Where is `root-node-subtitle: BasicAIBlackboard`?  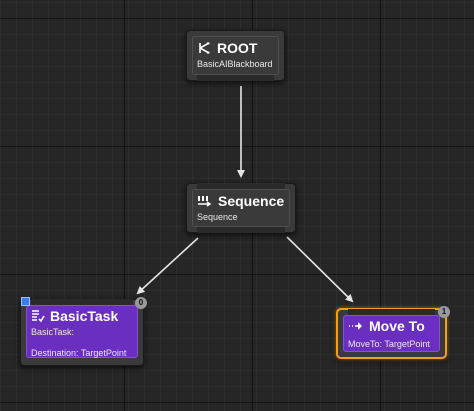
root-node-subtitle: BasicAIBlackboard is located at coordinates (235, 64).